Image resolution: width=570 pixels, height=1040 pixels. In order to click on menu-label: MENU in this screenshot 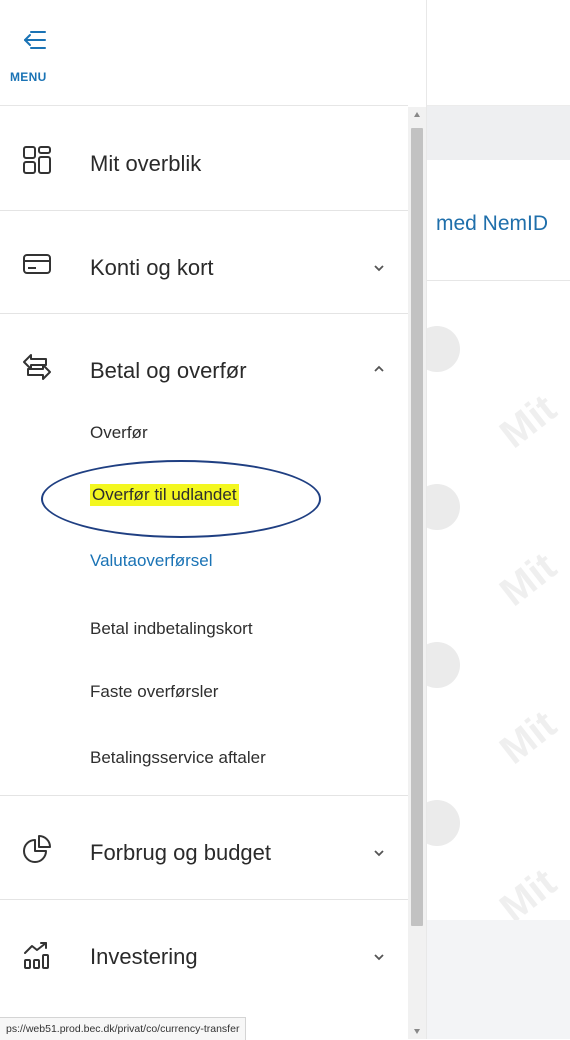, I will do `click(28, 77)`.